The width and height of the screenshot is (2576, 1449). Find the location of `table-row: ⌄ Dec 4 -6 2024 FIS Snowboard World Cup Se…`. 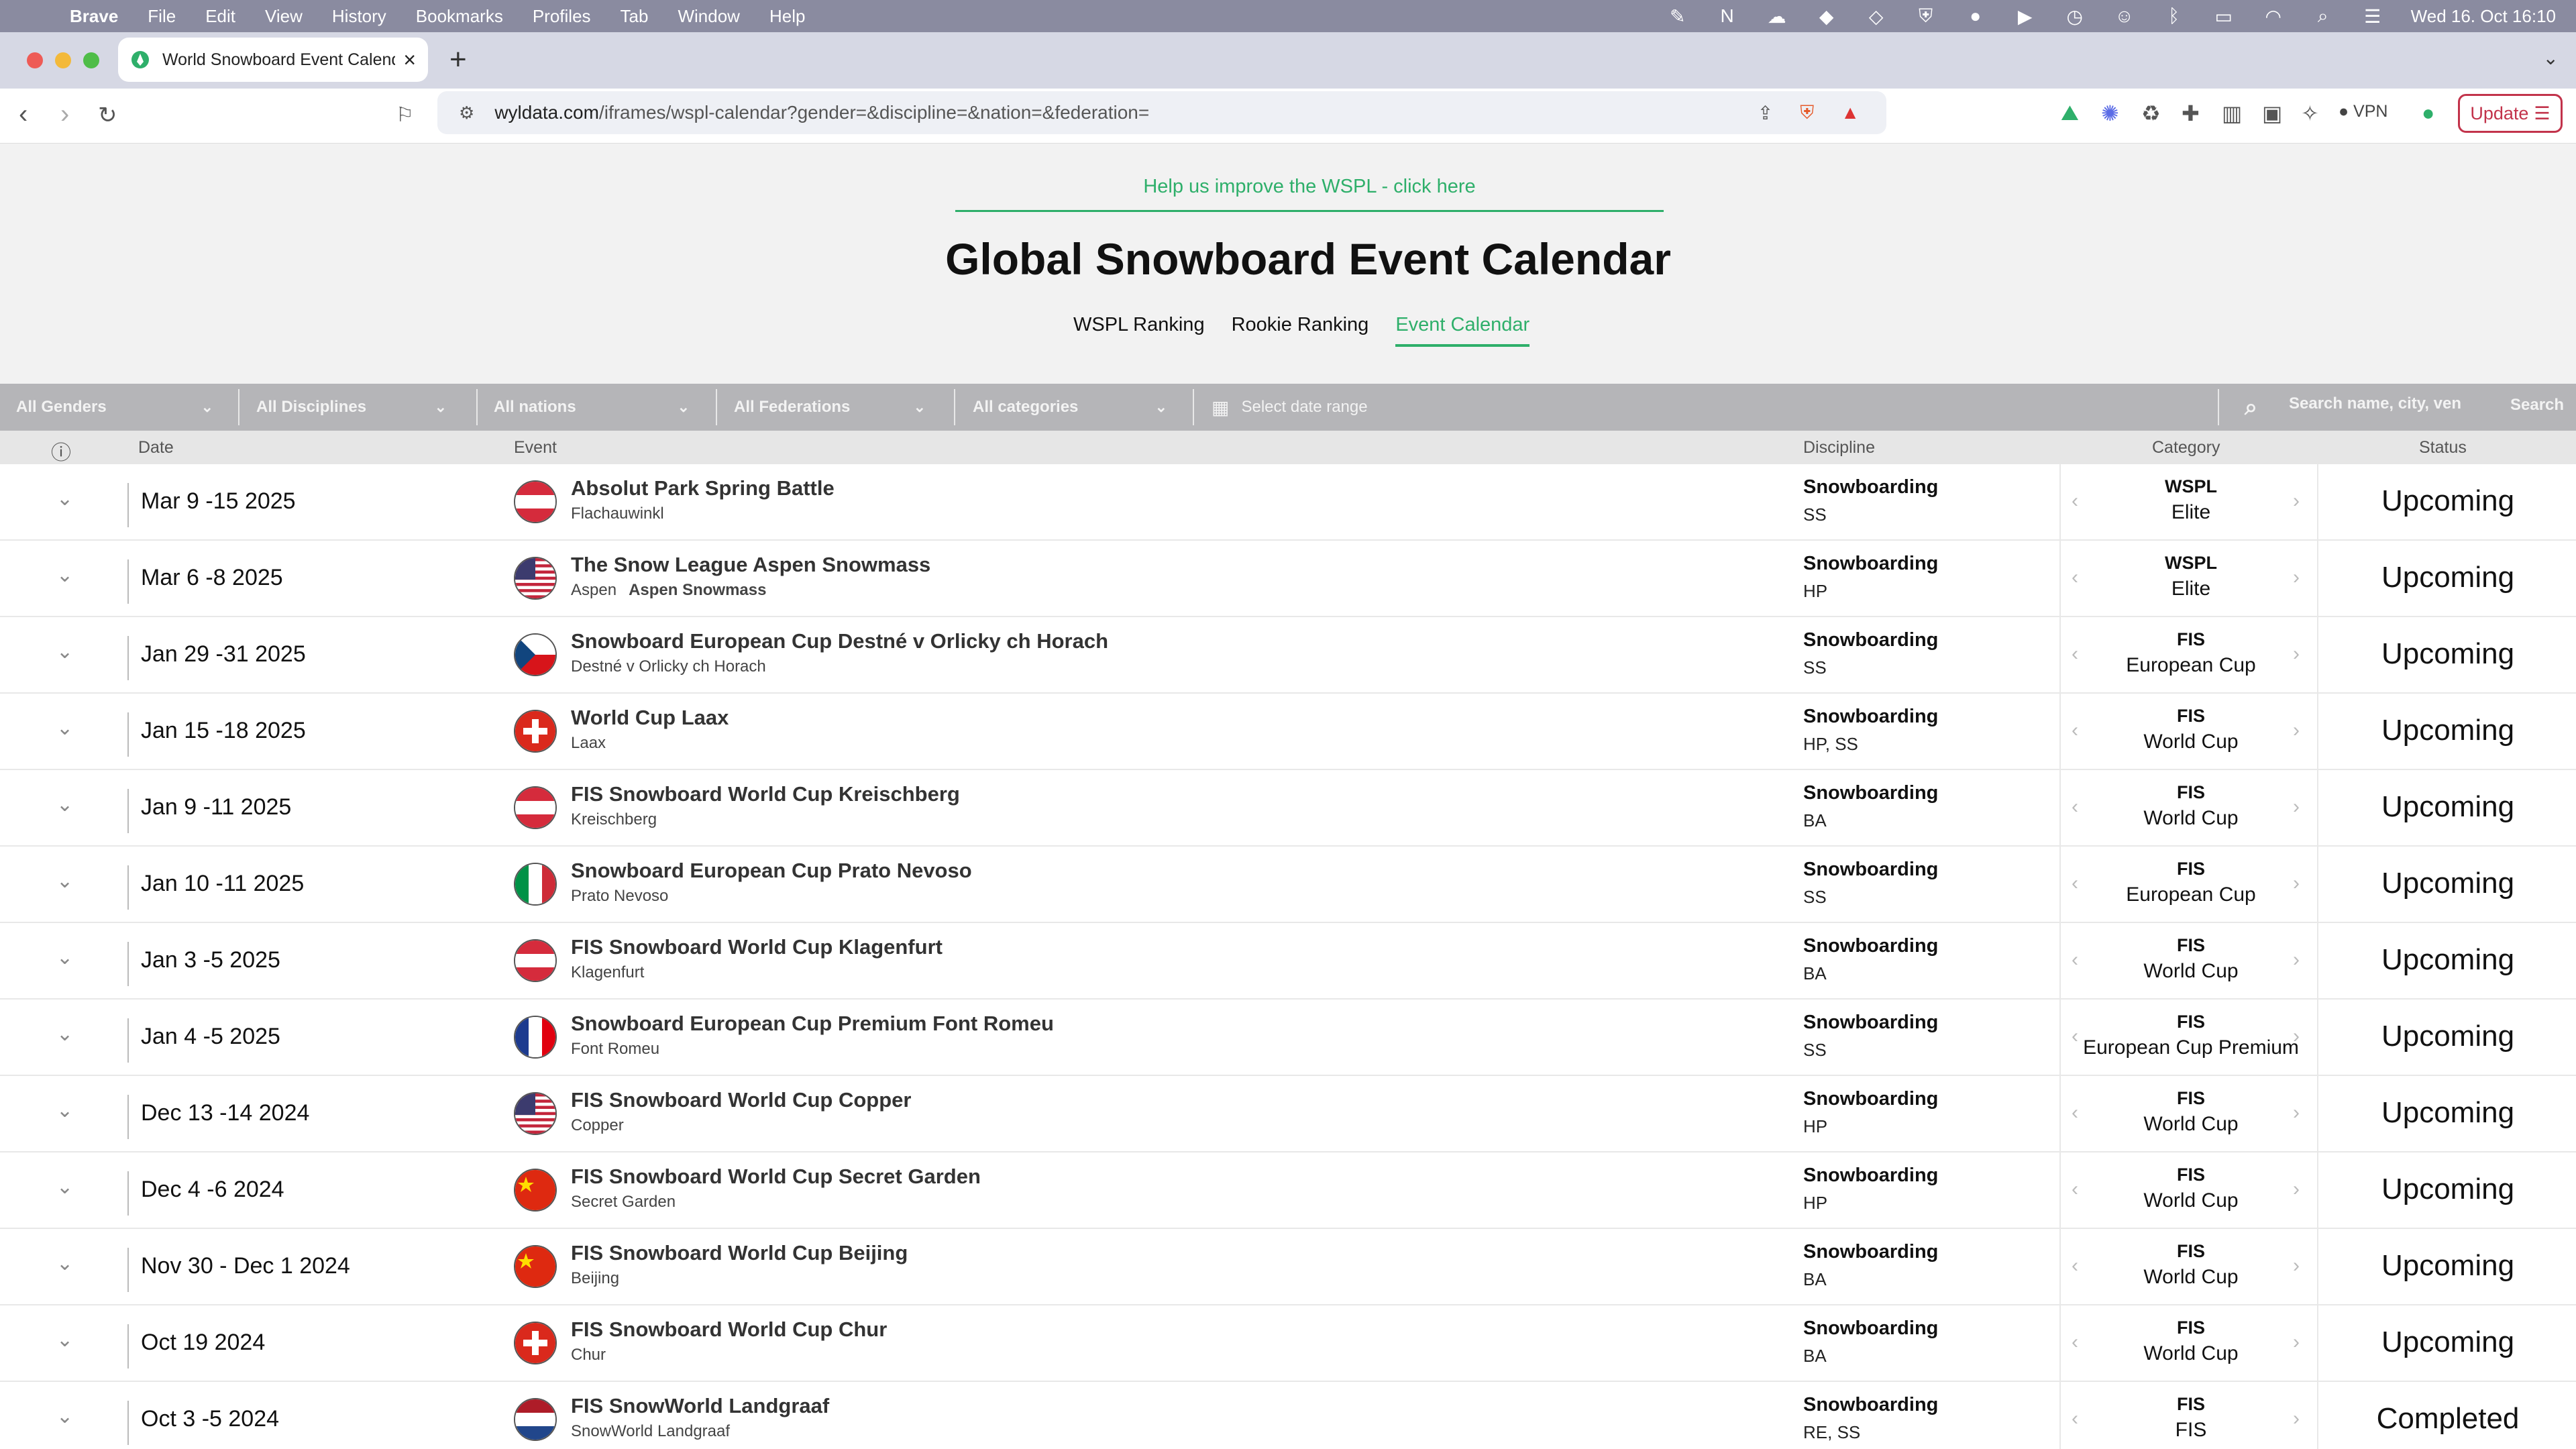

table-row: ⌄ Dec 4 -6 2024 FIS Snowboard World Cup Se… is located at coordinates (1288, 1190).